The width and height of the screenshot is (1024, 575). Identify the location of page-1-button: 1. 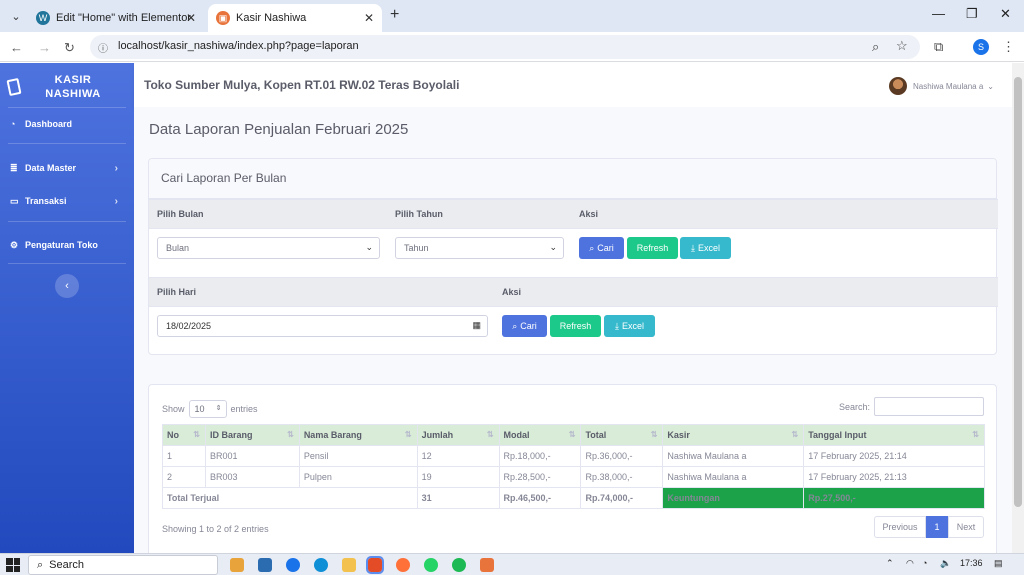
(937, 527).